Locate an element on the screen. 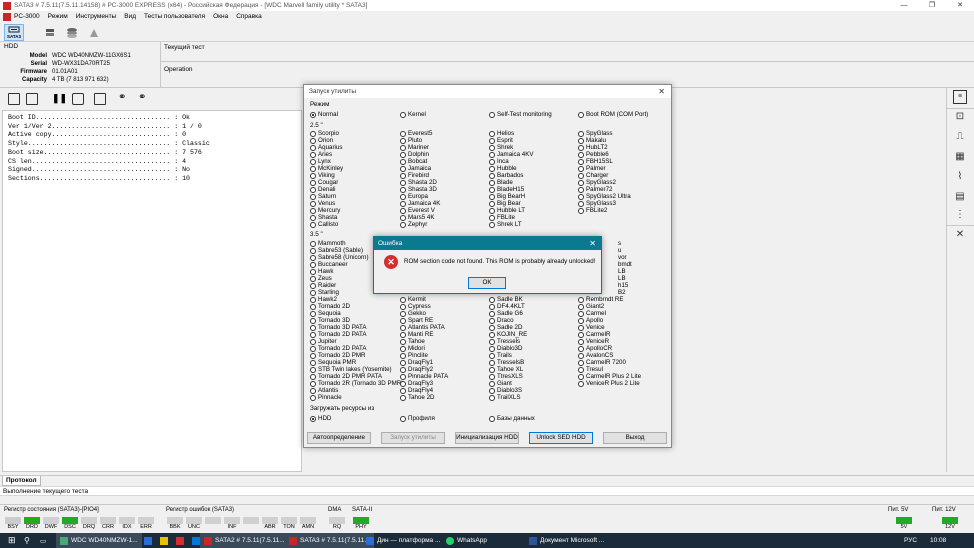 This screenshot has height=548, width=974. copy-icon is located at coordinates (100, 99).